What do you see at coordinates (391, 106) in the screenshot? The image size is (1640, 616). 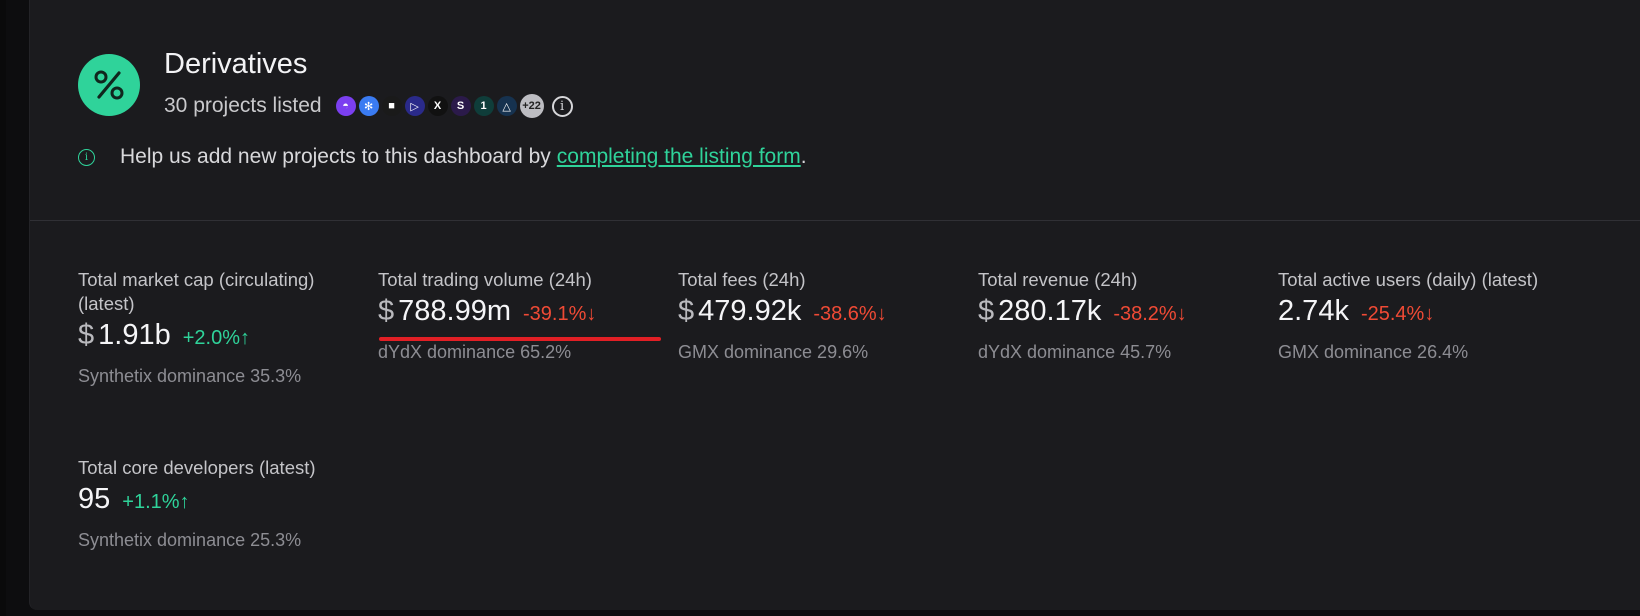 I see `logo-3-icon: ■` at bounding box center [391, 106].